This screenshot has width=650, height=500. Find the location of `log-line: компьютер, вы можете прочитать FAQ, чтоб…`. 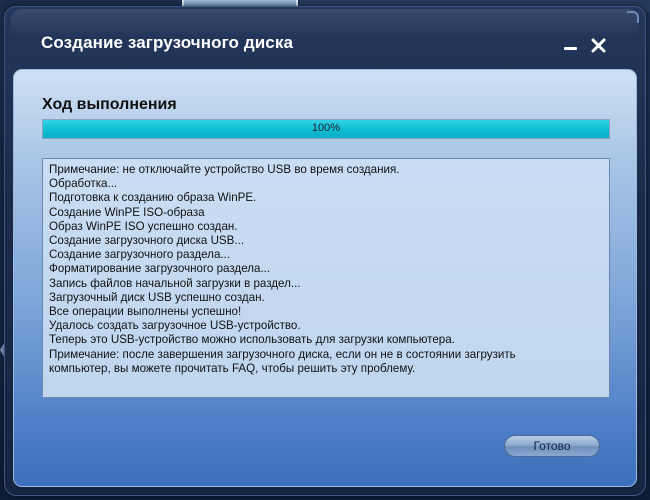

log-line: компьютер, вы можете прочитать FAQ, чтоб… is located at coordinates (232, 368).